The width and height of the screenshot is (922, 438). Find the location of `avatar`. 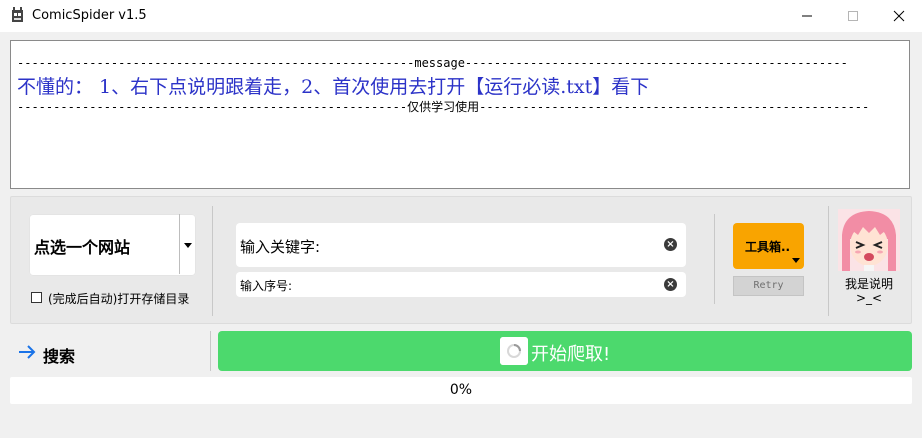

avatar is located at coordinates (869, 240).